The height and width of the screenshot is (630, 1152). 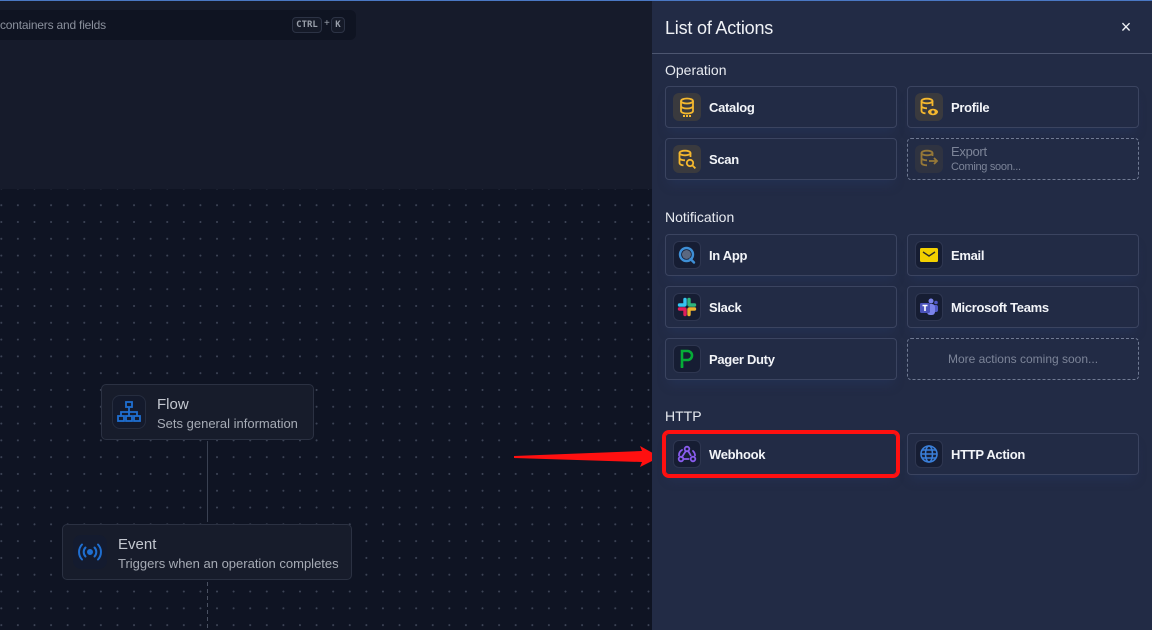 I want to click on search-input: containers and fields CTRL + K, so click(x=178, y=25).